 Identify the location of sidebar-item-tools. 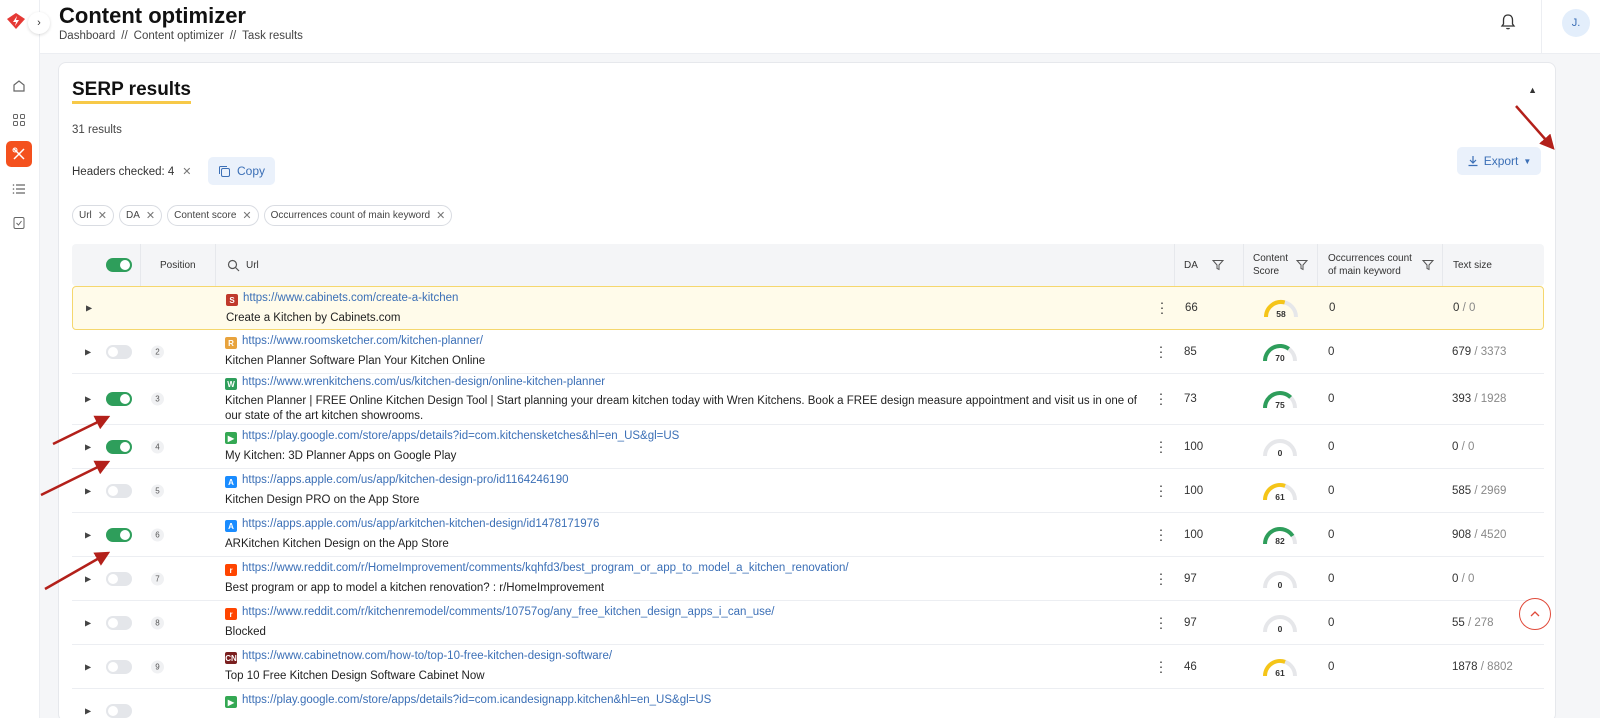
(19, 154).